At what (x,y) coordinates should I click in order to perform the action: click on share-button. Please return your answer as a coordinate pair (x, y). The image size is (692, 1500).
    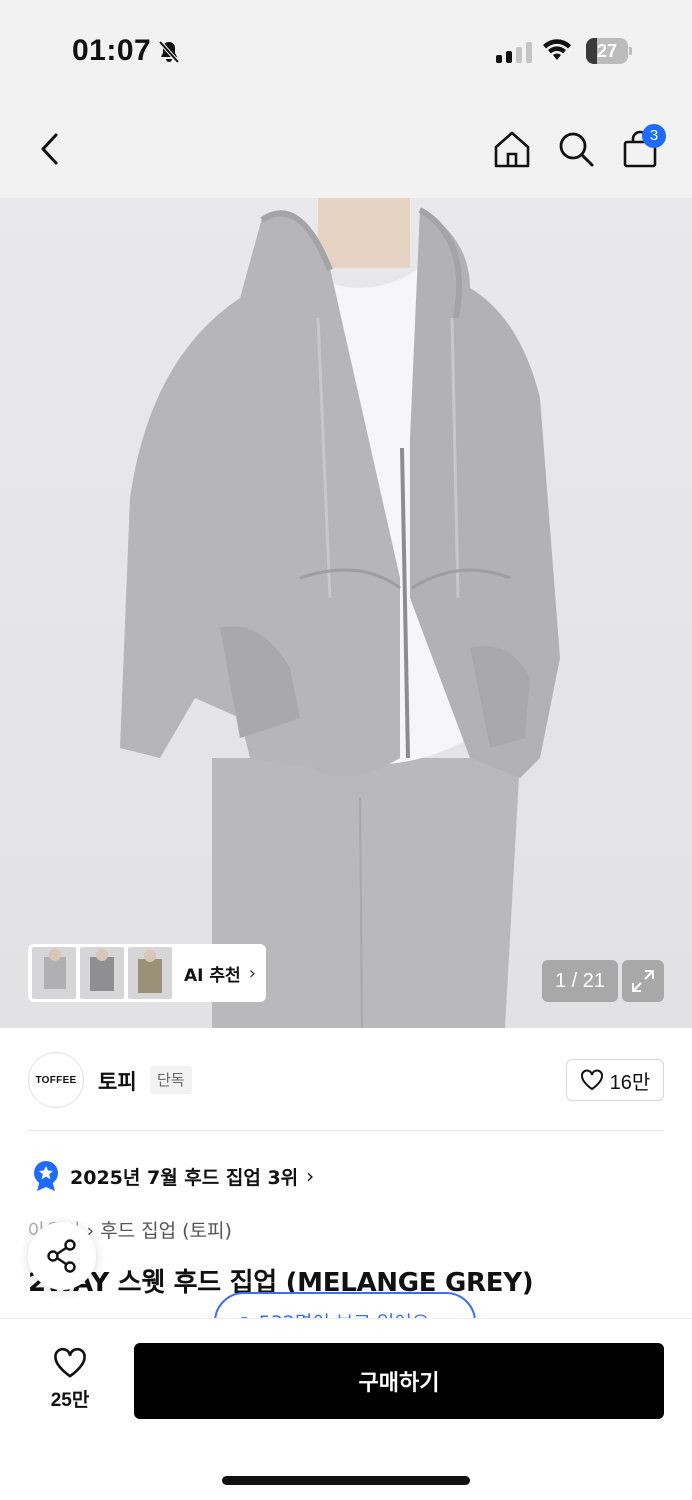
    Looking at the image, I should click on (62, 1256).